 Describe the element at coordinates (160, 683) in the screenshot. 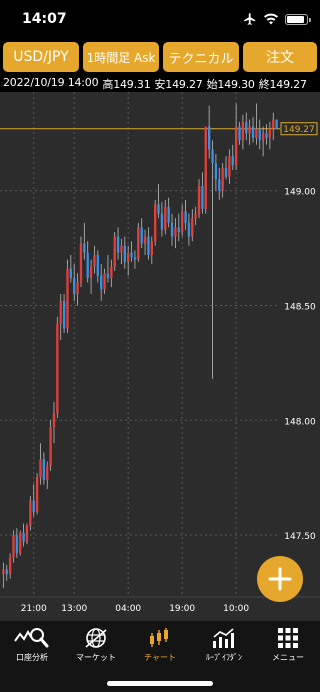

I see `home-indicator` at that location.